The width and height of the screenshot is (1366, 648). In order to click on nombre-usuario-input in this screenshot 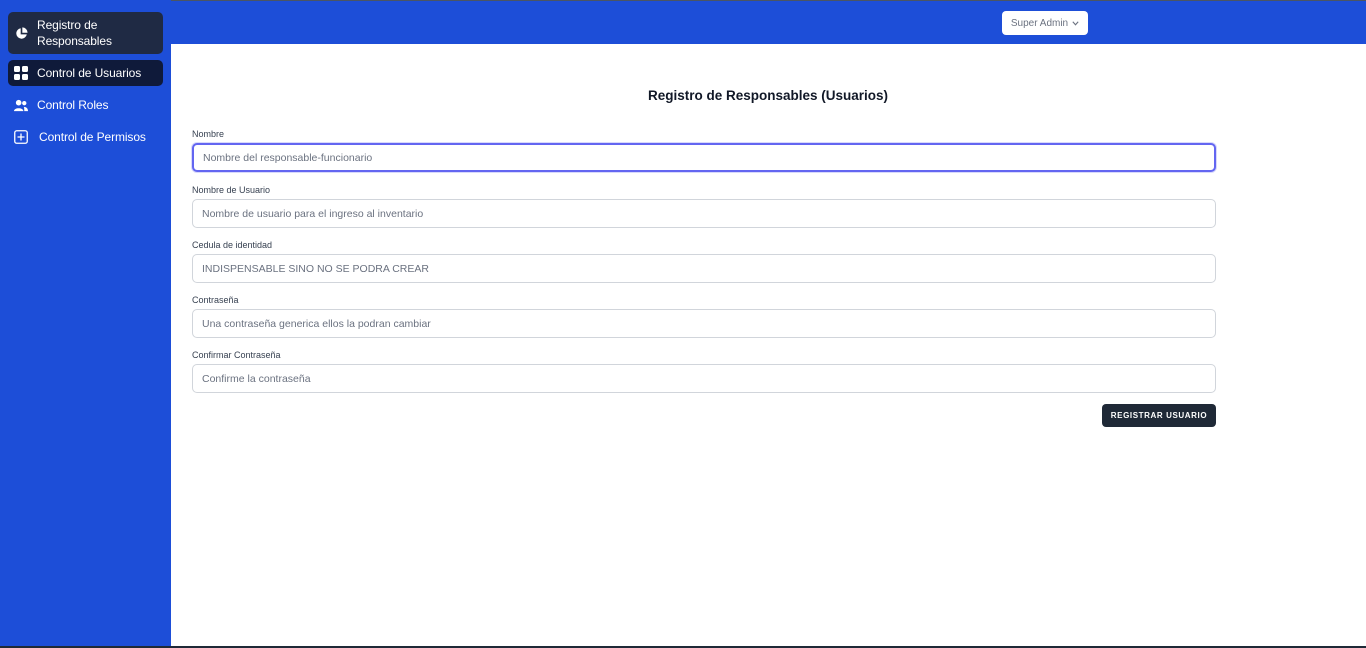, I will do `click(704, 213)`.